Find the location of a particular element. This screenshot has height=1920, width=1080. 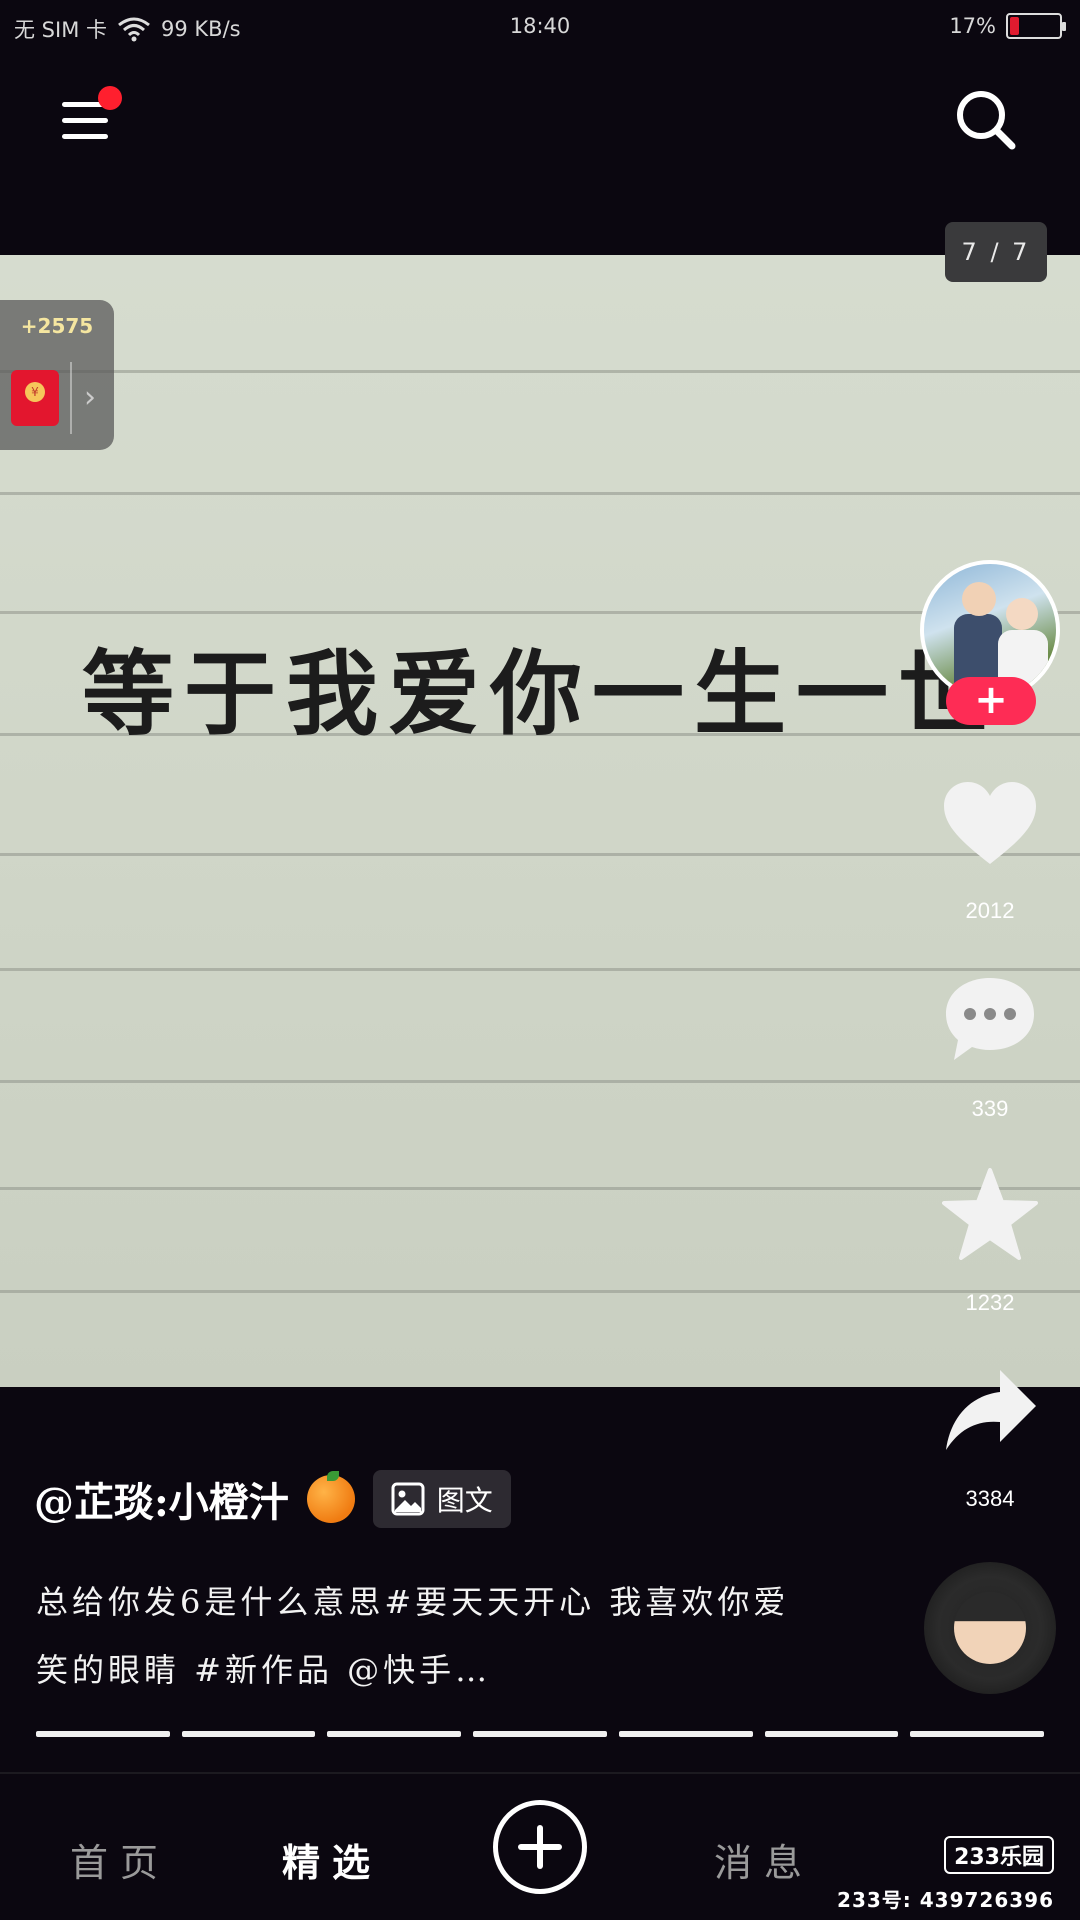

favorite-count: 1232 is located at coordinates (990, 1302).